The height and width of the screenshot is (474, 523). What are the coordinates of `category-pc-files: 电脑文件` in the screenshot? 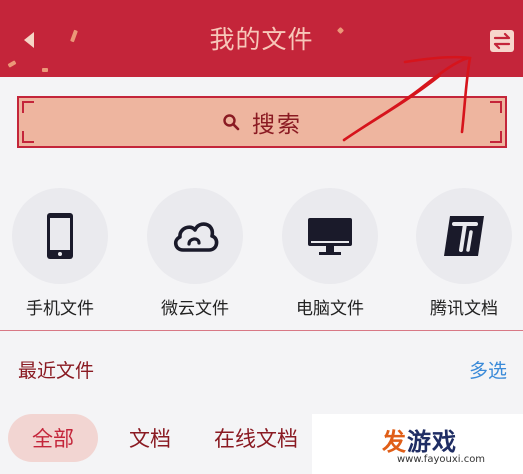 It's located at (330, 253).